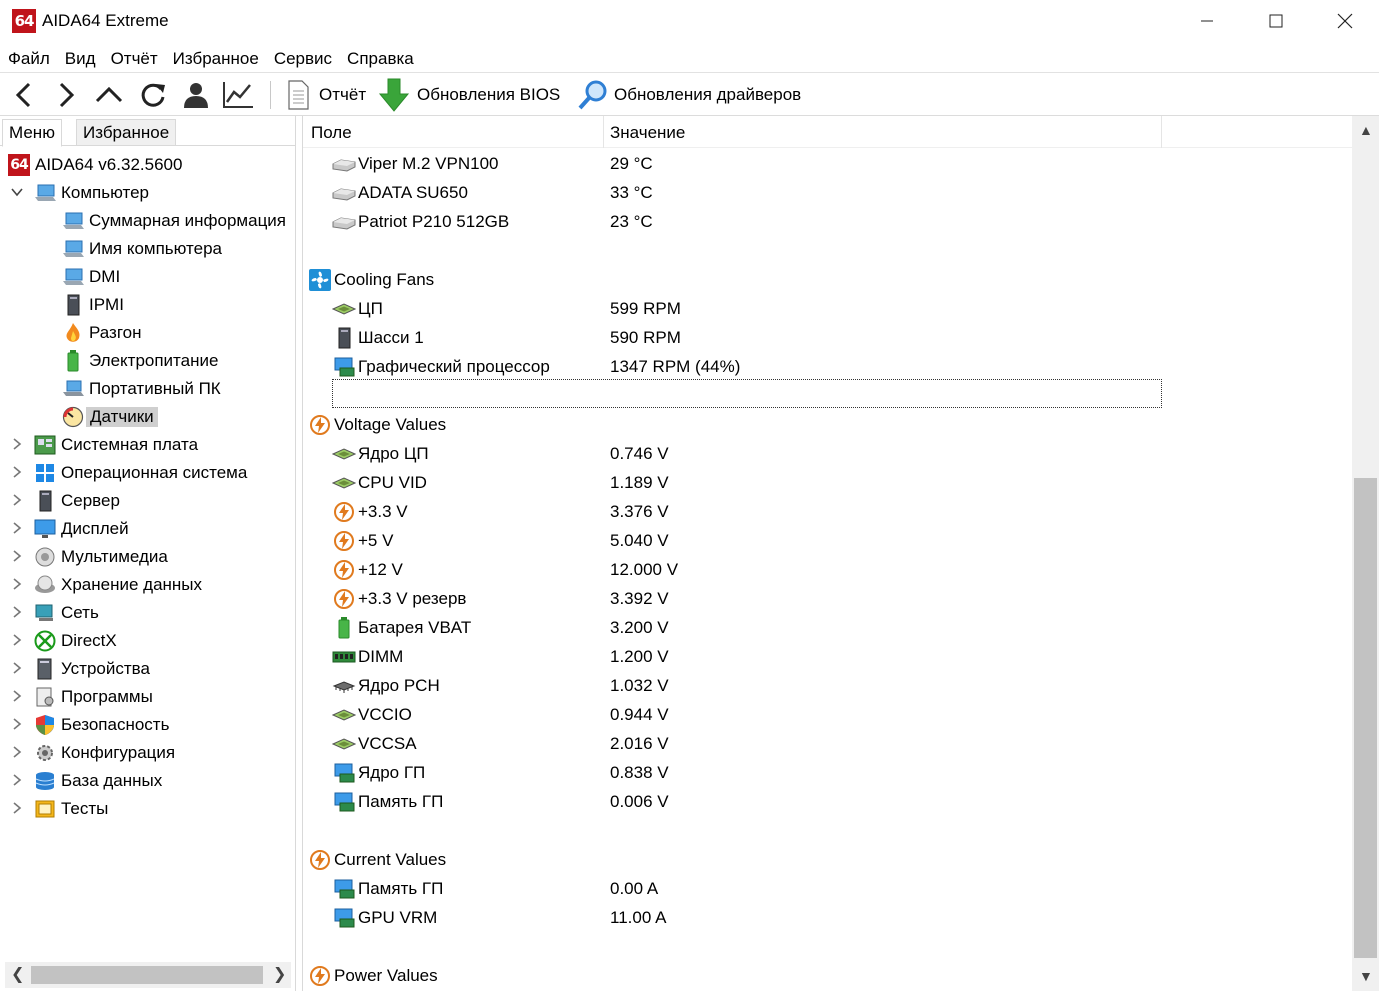  What do you see at coordinates (732, 743) in the screenshot?
I see `sensor-row: VCCSA 2.016 V` at bounding box center [732, 743].